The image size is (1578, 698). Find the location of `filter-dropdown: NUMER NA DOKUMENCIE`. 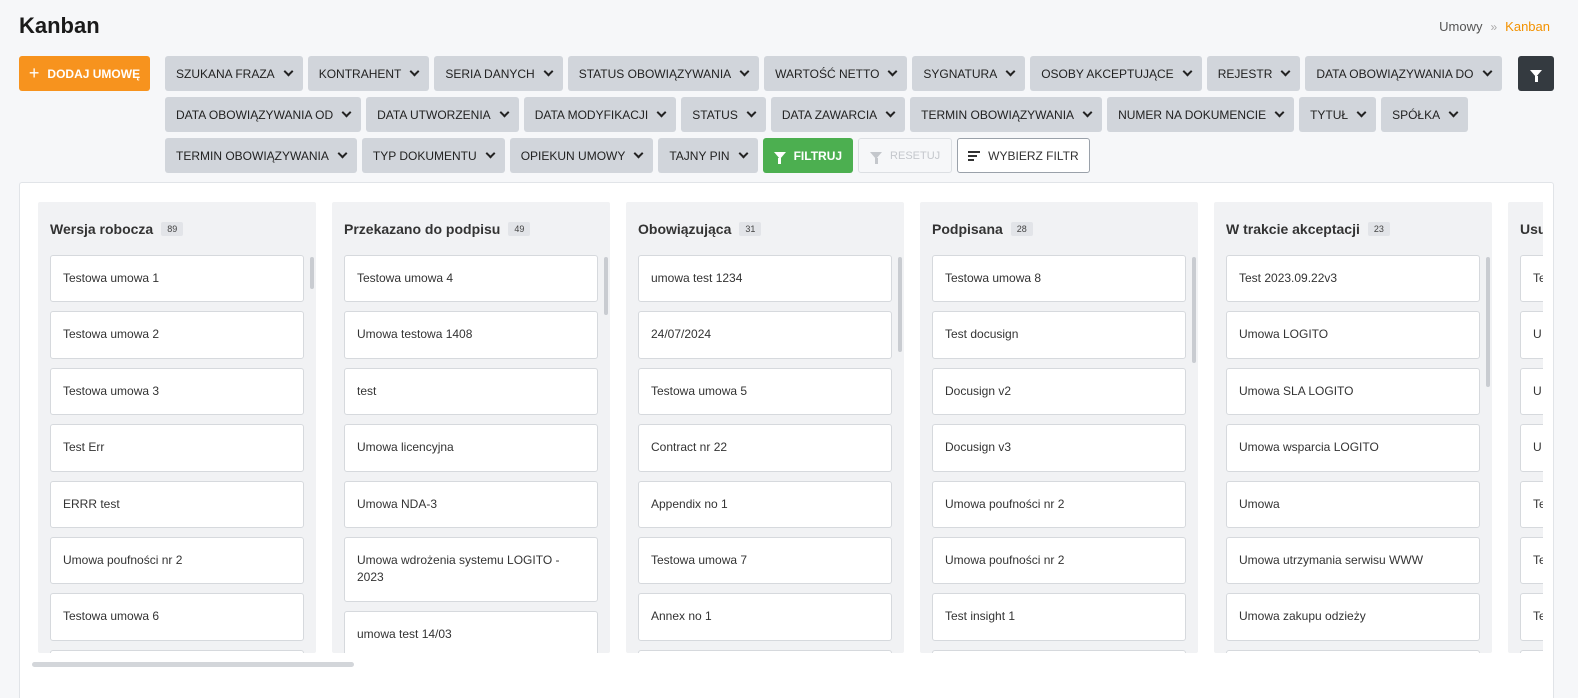

filter-dropdown: NUMER NA DOKUMENCIE is located at coordinates (1201, 114).